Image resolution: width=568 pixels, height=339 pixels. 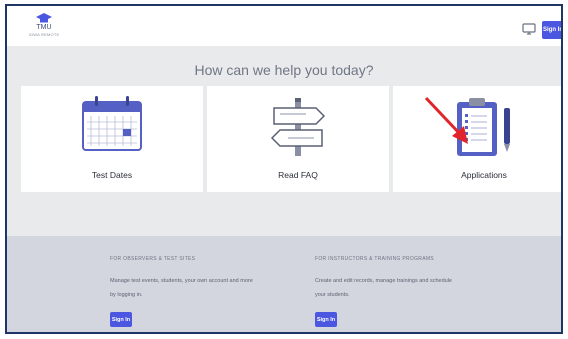 What do you see at coordinates (112, 175) in the screenshot?
I see `card-label-test-dates: Test Dates` at bounding box center [112, 175].